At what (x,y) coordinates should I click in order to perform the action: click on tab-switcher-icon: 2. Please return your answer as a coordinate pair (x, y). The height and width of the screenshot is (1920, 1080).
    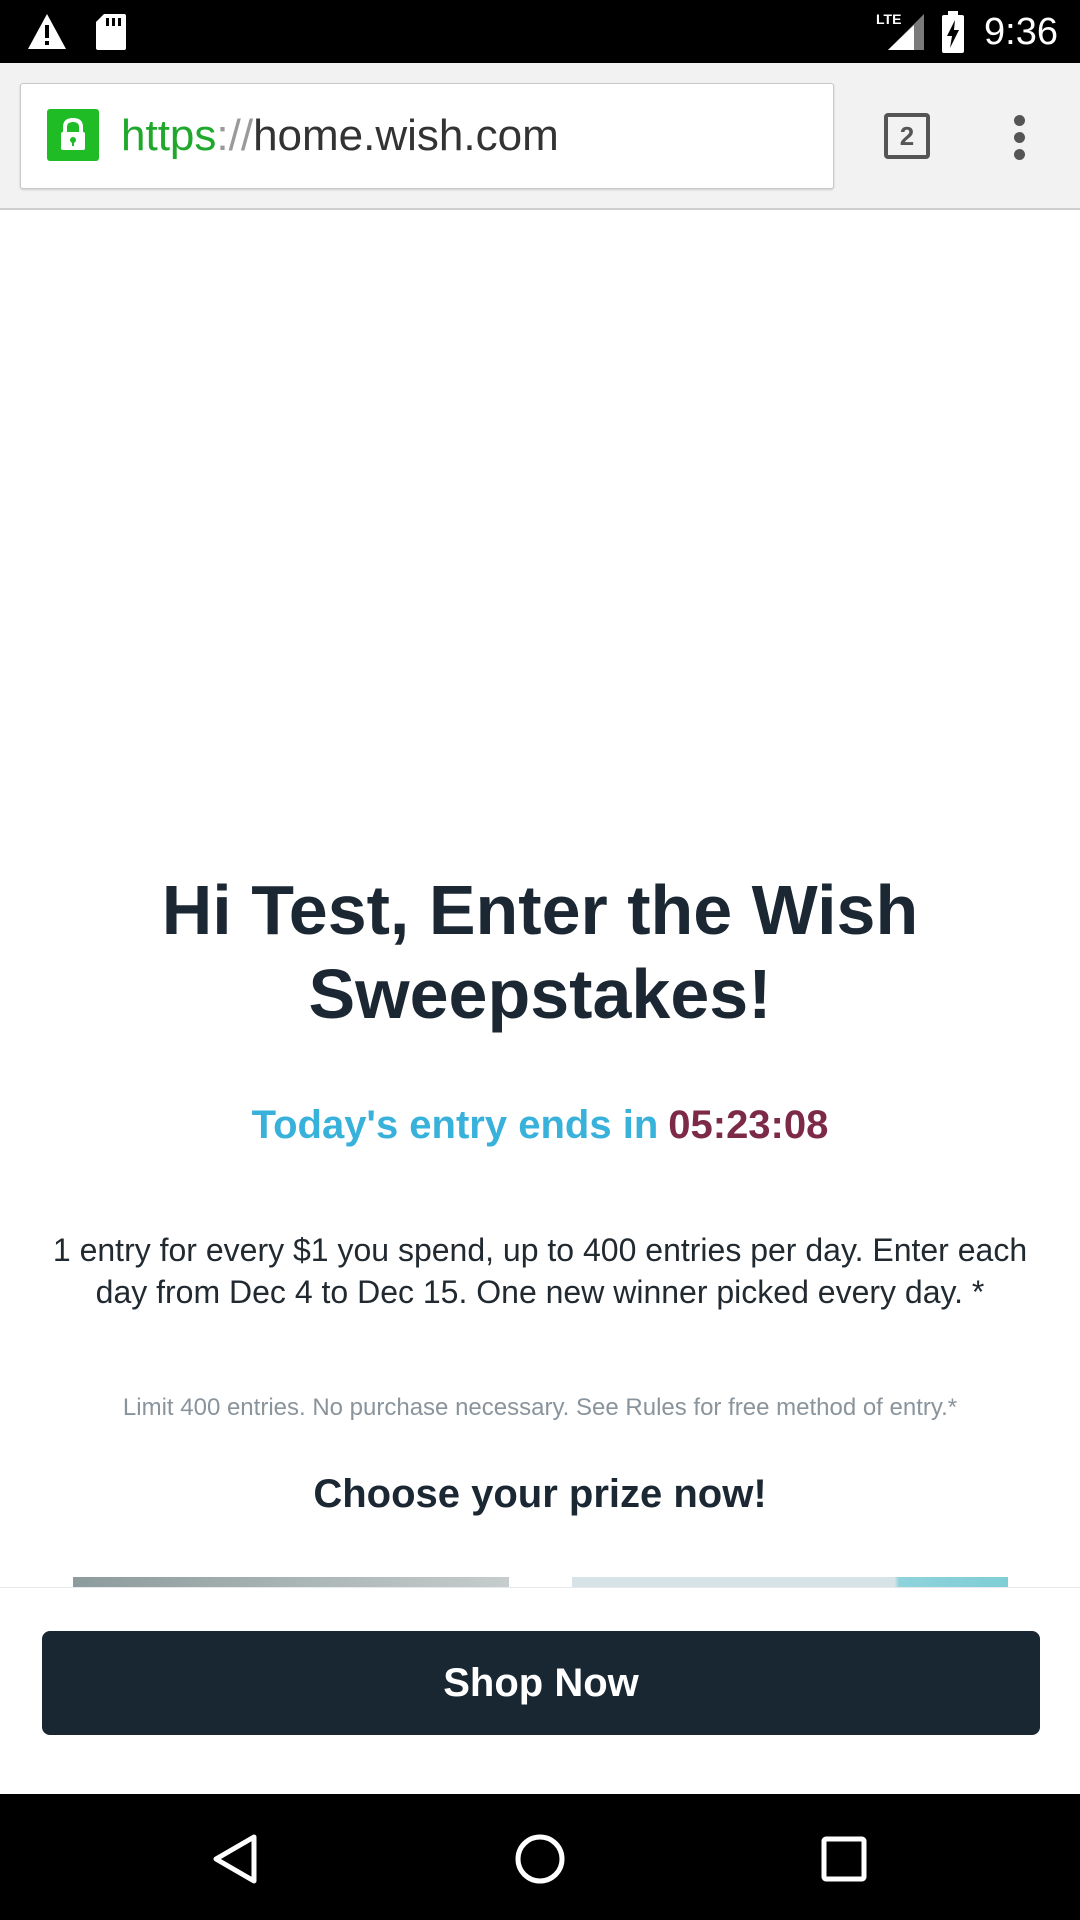
    Looking at the image, I should click on (907, 136).